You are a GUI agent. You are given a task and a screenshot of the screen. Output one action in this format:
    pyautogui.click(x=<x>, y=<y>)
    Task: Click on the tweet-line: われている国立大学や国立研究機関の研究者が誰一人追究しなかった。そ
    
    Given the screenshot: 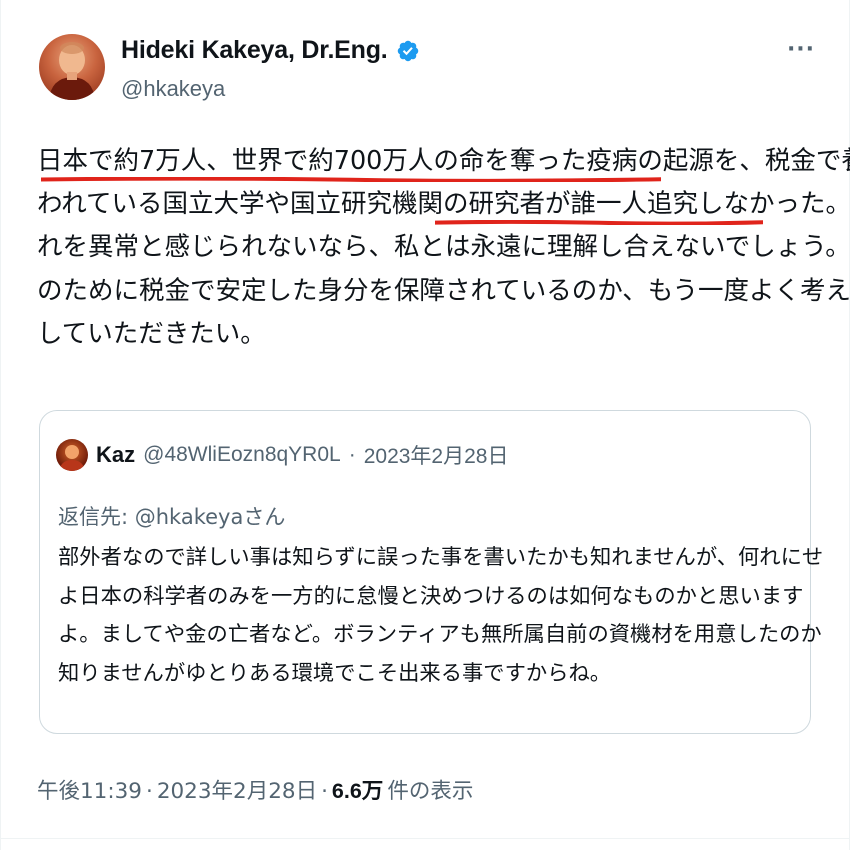 What is the action you would take?
    pyautogui.click(x=443, y=204)
    